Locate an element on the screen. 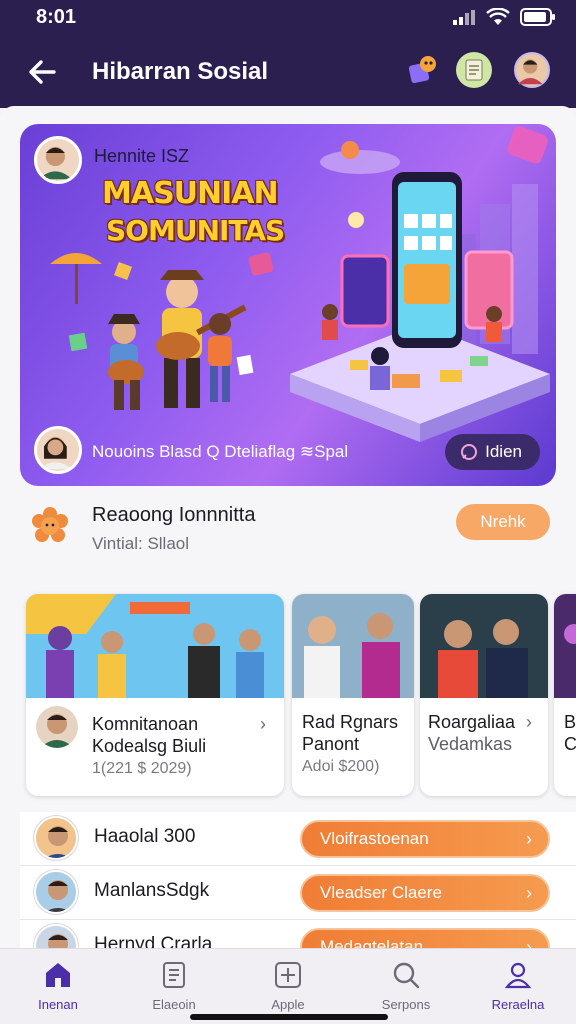 Image resolution: width=576 pixels, height=1024 pixels. list-action-label: Vleadser Claere is located at coordinates (381, 892).